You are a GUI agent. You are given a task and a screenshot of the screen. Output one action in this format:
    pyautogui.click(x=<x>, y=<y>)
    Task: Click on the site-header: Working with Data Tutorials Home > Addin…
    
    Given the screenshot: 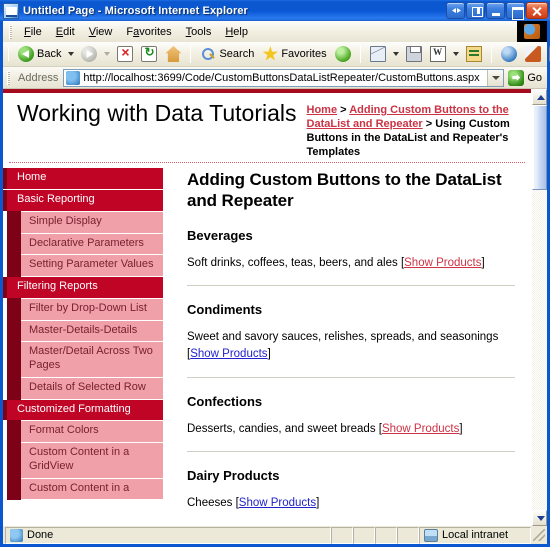 What is the action you would take?
    pyautogui.click(x=267, y=126)
    